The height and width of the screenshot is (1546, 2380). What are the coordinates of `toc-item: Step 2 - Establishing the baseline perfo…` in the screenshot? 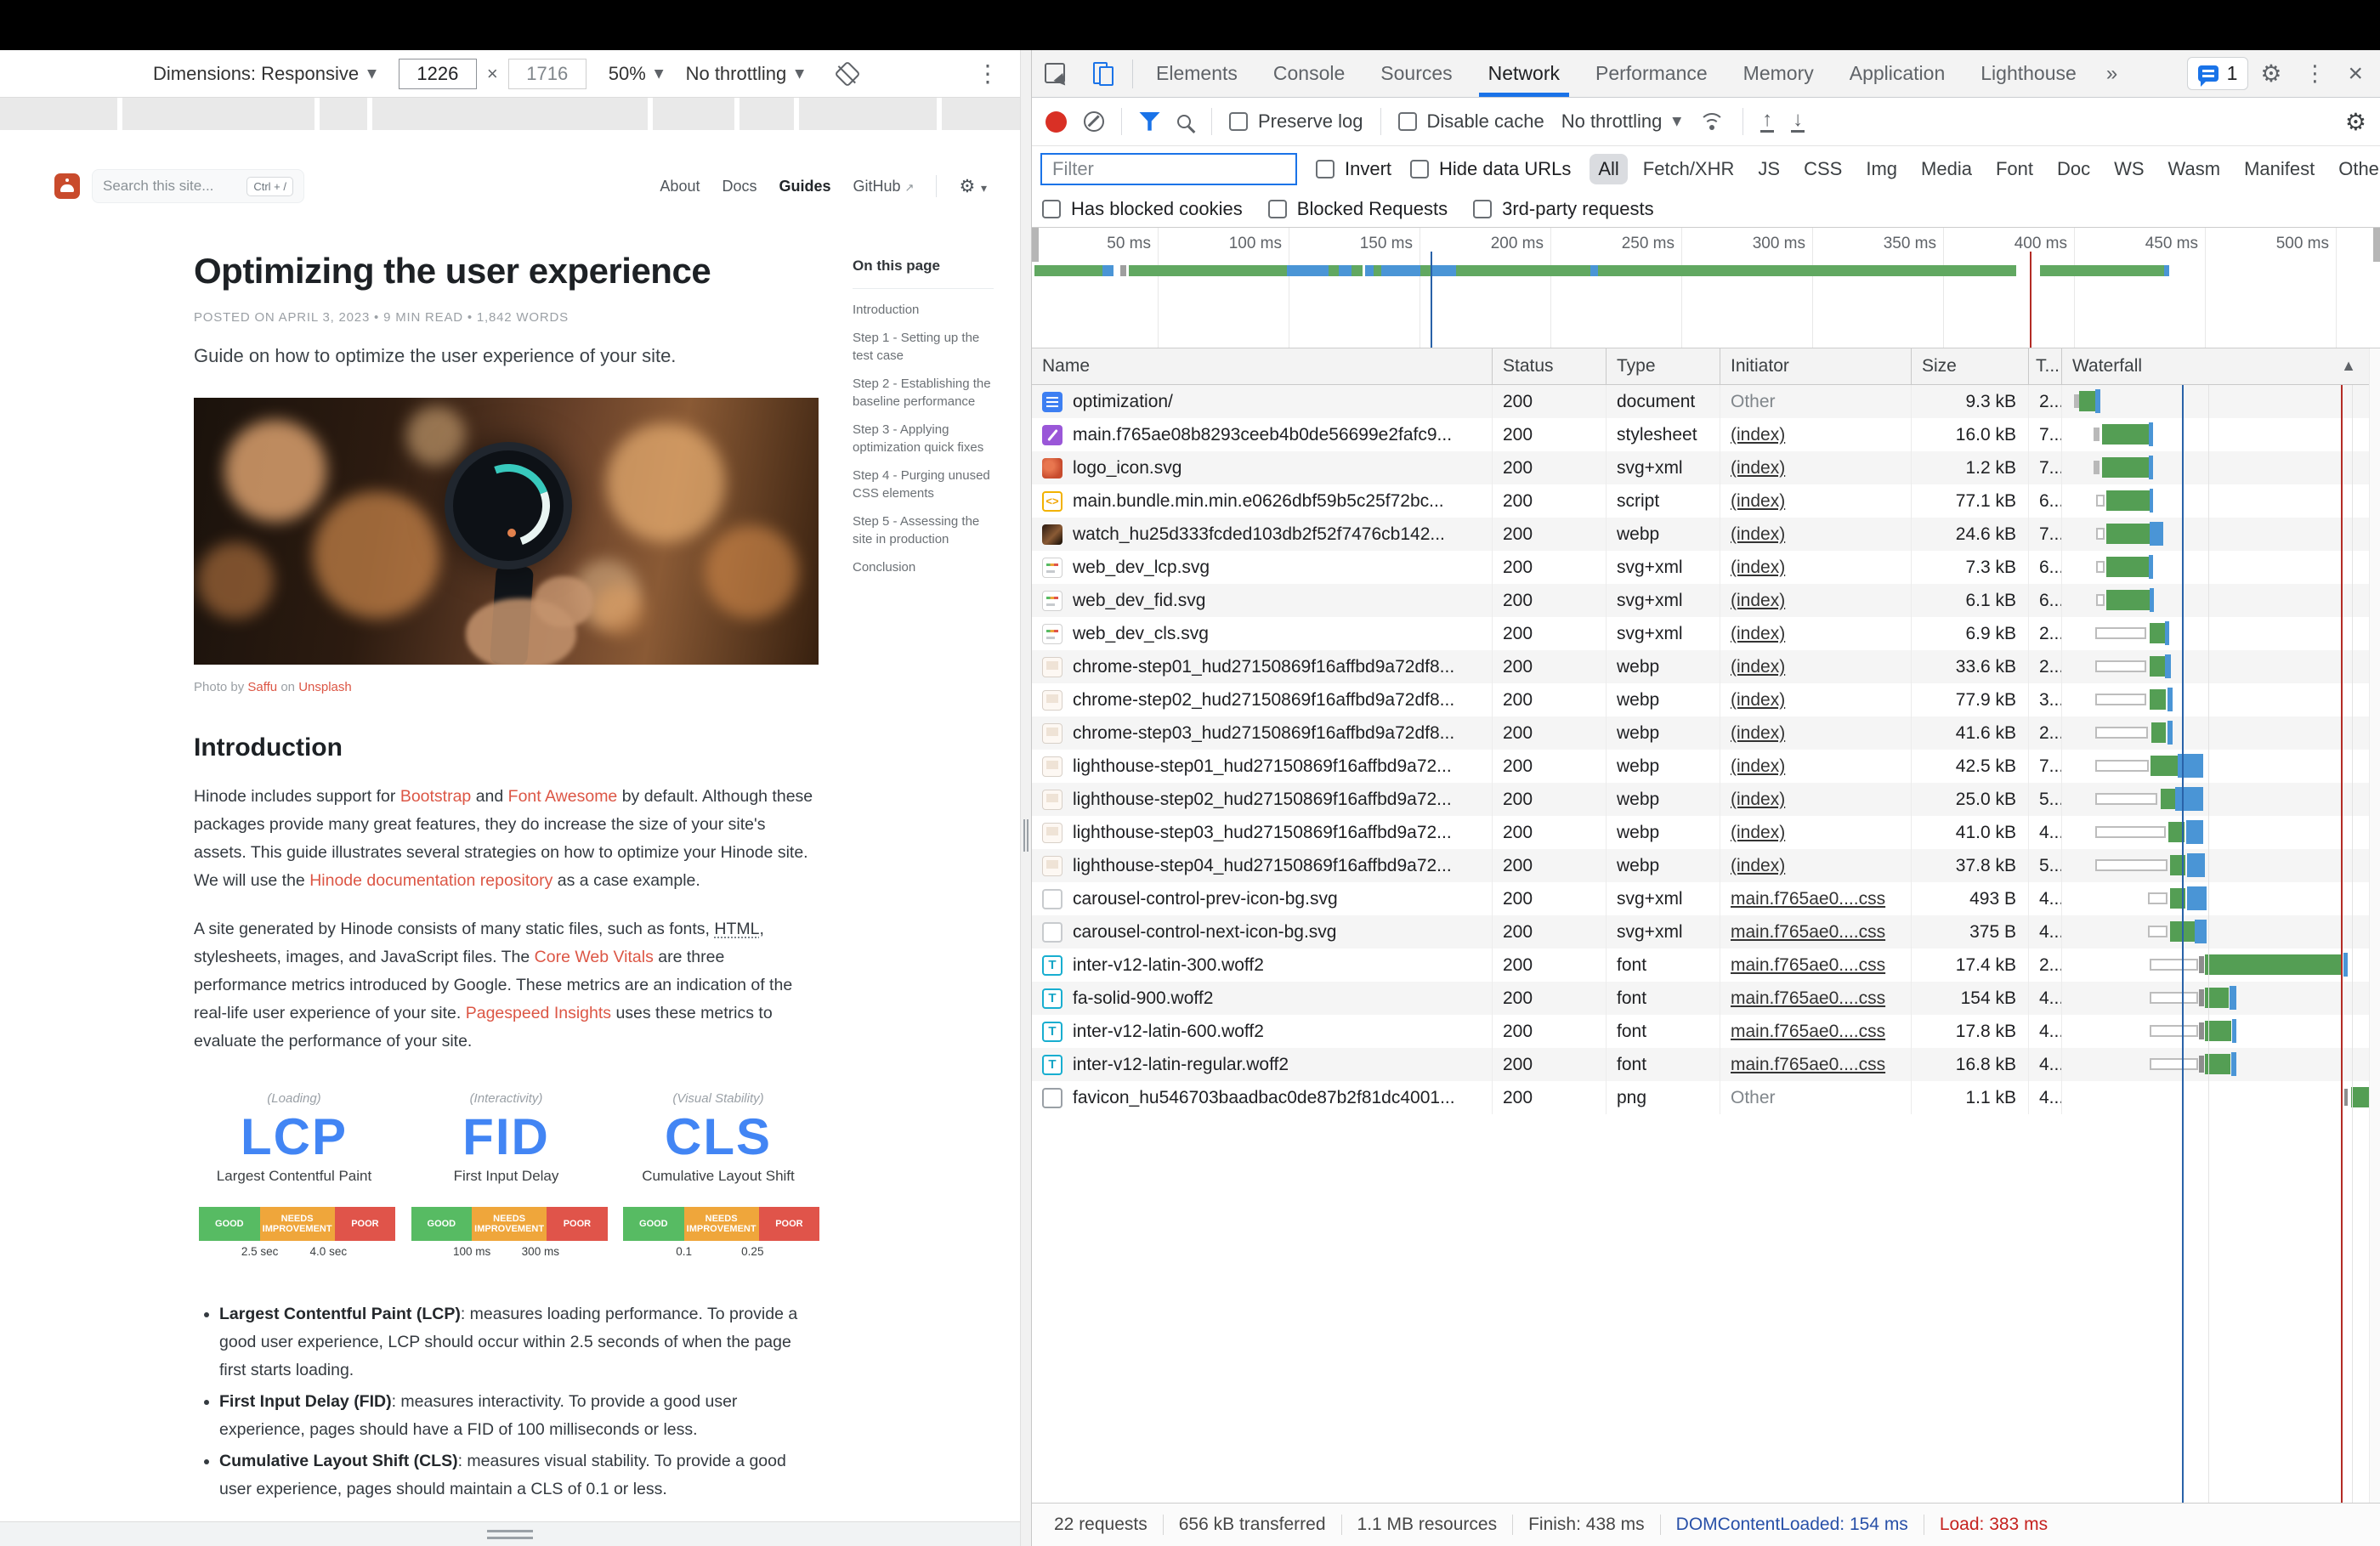 It's located at (923, 393).